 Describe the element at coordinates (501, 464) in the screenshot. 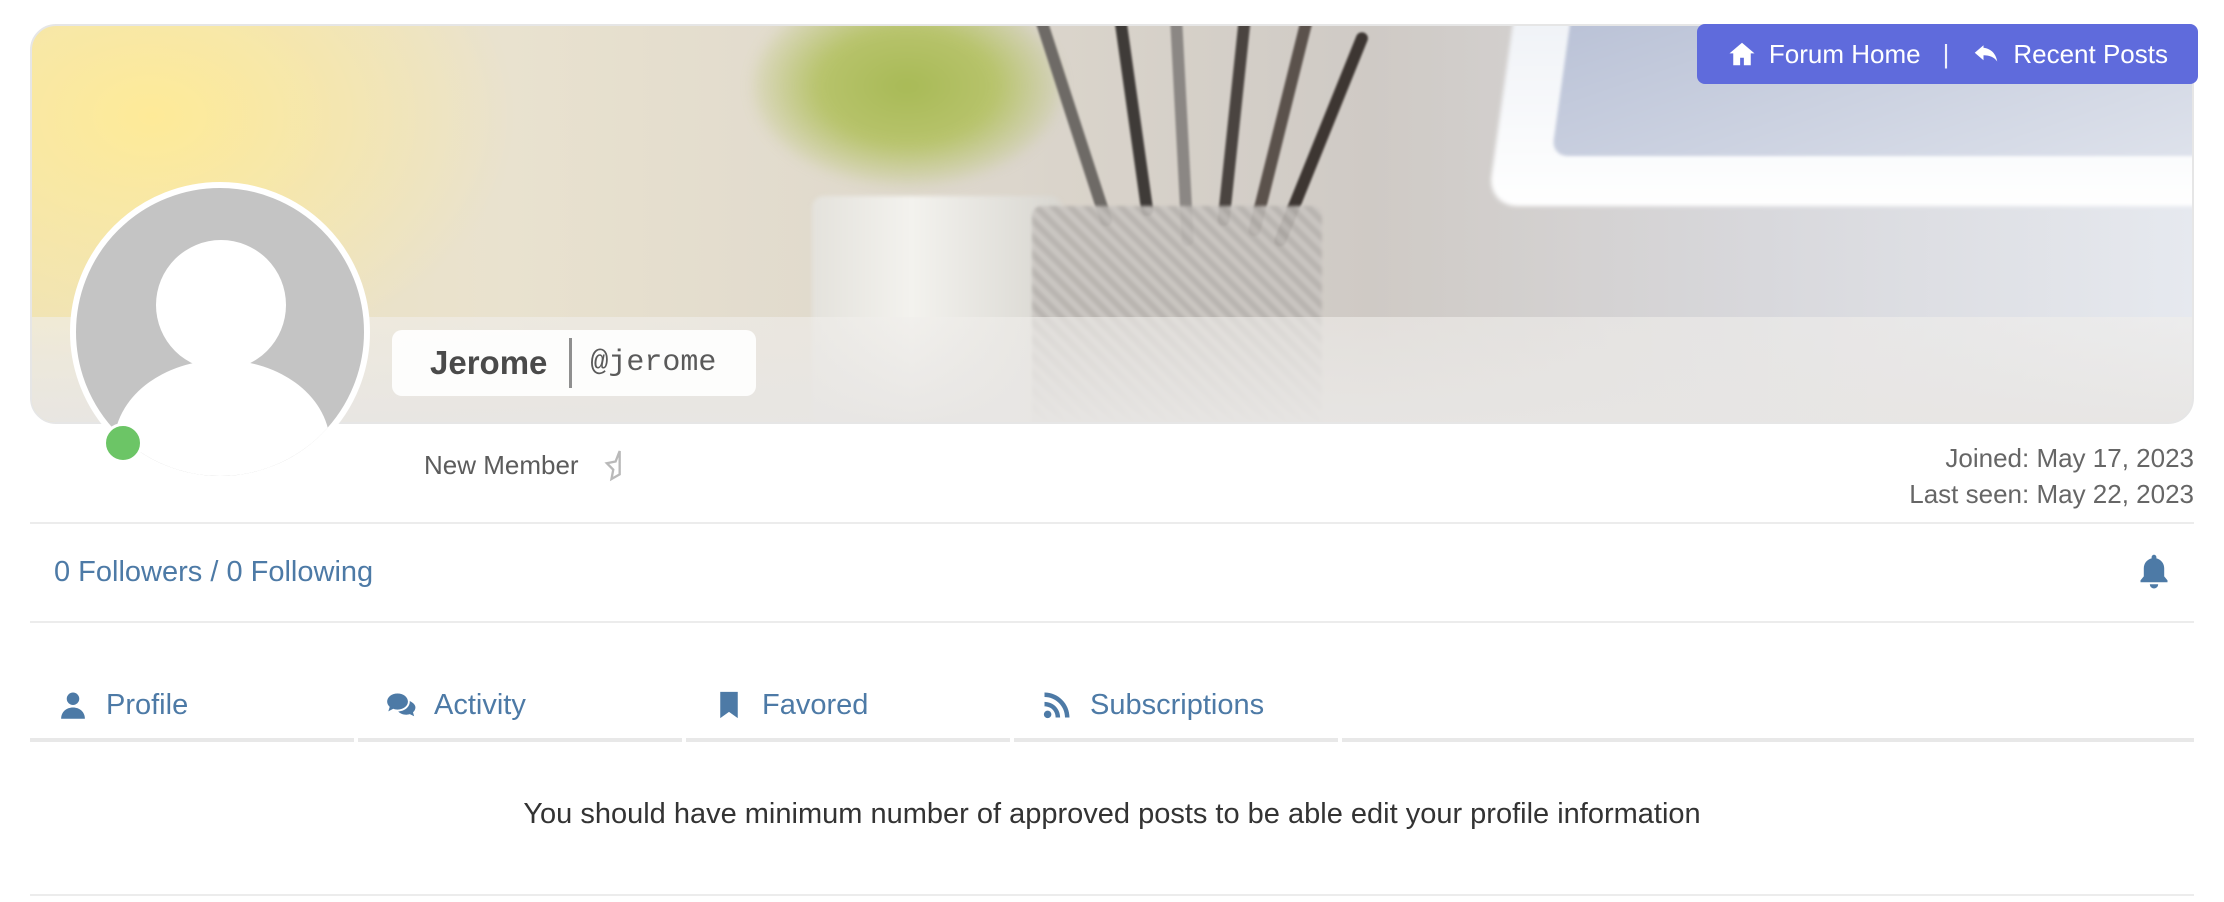

I see `rank-label: New Member` at that location.